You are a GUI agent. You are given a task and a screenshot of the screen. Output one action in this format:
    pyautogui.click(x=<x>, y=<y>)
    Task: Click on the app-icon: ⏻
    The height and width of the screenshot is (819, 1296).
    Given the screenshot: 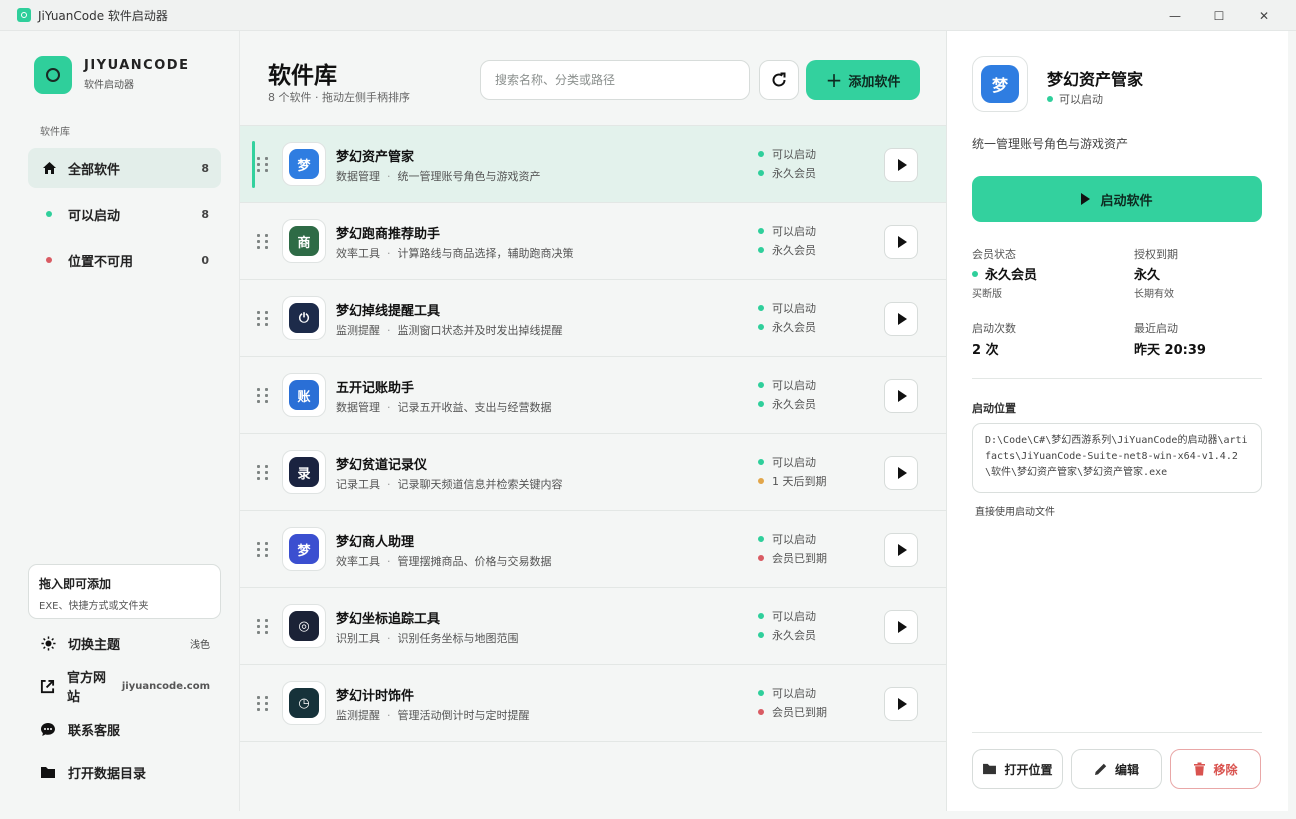 What is the action you would take?
    pyautogui.click(x=304, y=318)
    